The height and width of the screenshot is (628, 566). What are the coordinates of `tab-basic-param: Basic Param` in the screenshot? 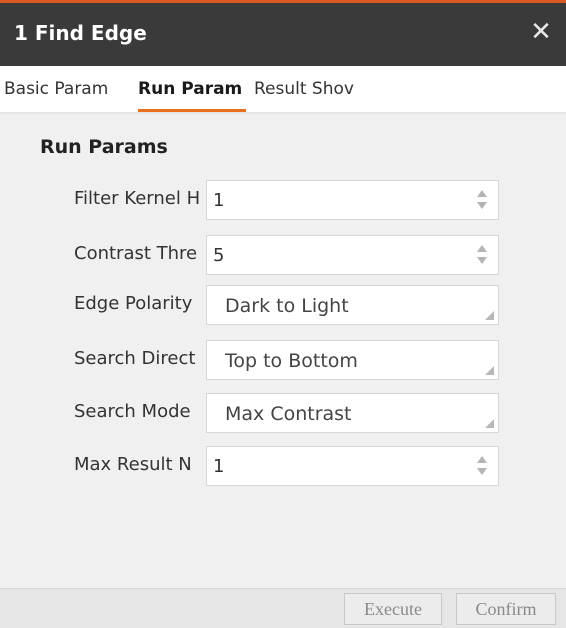 It's located at (67, 89).